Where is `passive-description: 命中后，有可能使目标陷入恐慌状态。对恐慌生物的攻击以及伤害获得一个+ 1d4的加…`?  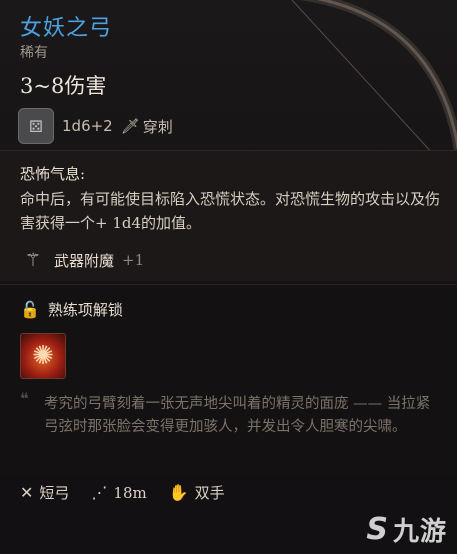
passive-description: 命中后，有可能使目标陷入恐慌状态。对恐慌生物的攻击以及伤害获得一个+ 1d4的加… is located at coordinates (230, 211).